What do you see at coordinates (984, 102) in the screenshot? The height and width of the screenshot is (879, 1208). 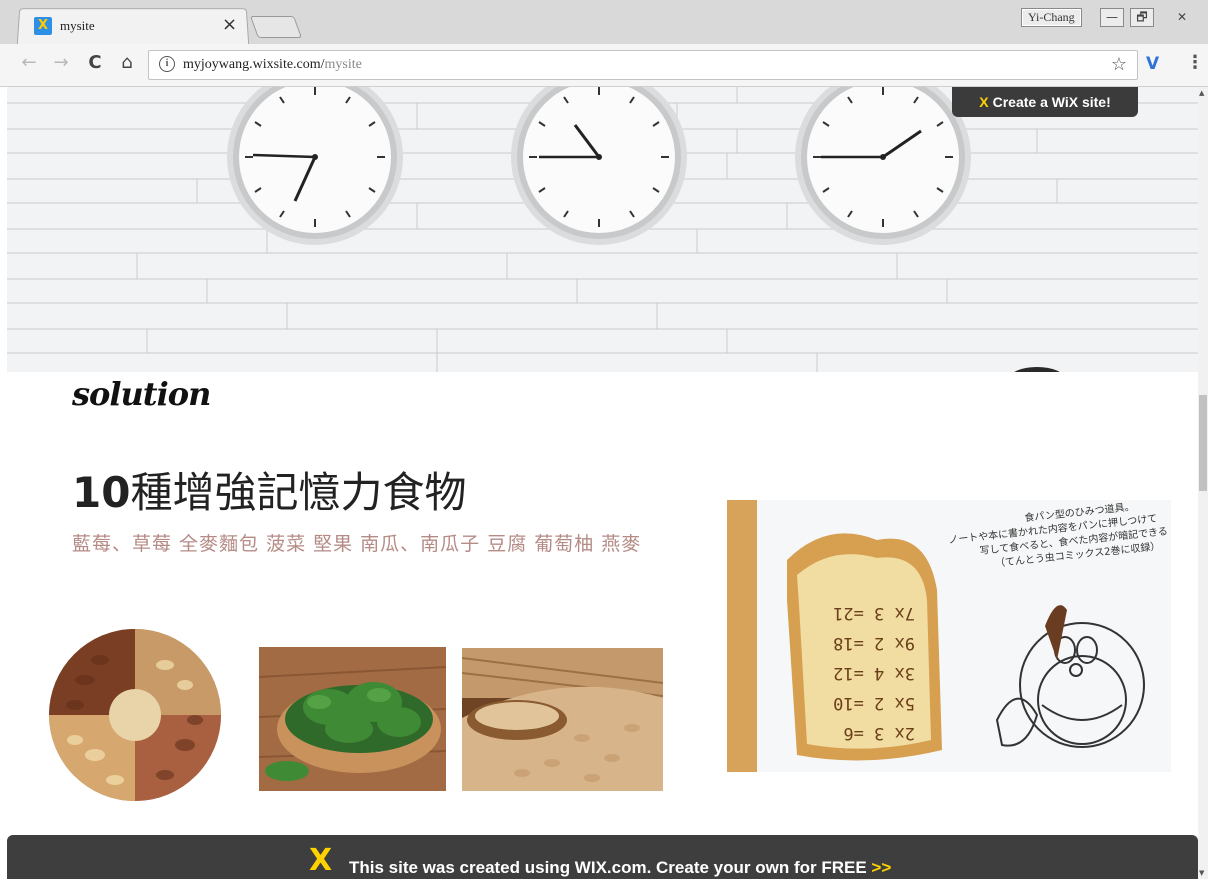 I see `wix-logo-icon: X` at bounding box center [984, 102].